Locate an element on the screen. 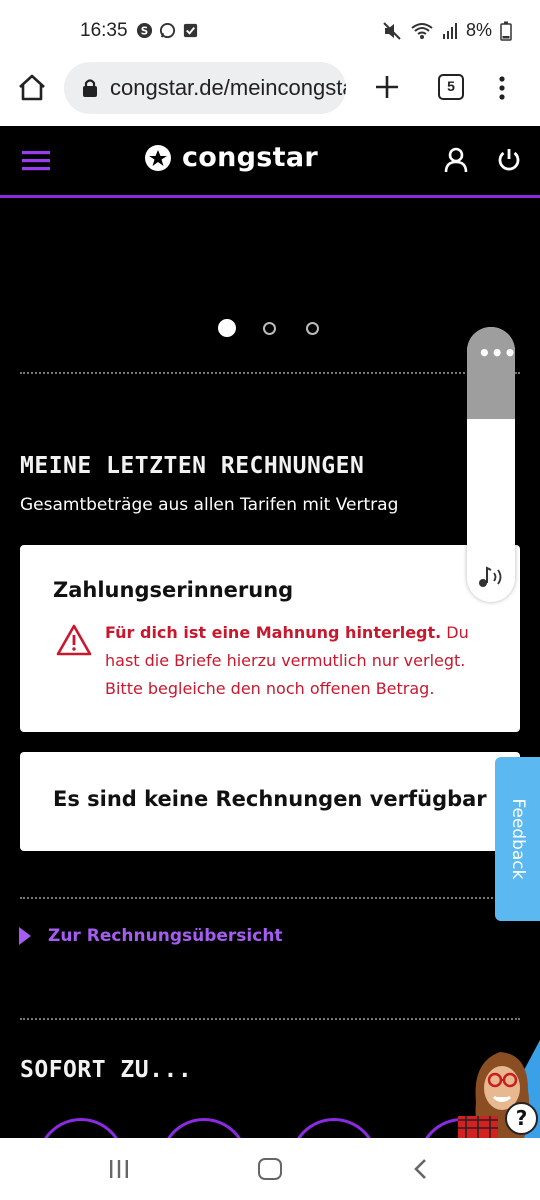  new-tab-icon is located at coordinates (387, 87).